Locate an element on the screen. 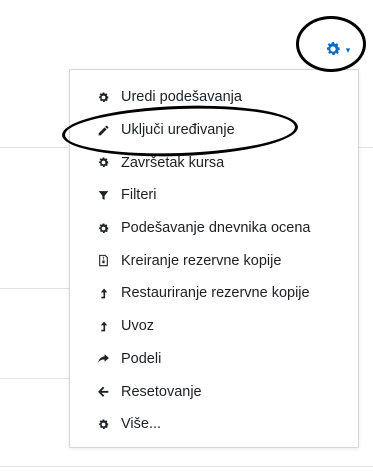 Image resolution: width=373 pixels, height=471 pixels. menu-item-backup: Kreiranje rezervne kopije is located at coordinates (214, 260).